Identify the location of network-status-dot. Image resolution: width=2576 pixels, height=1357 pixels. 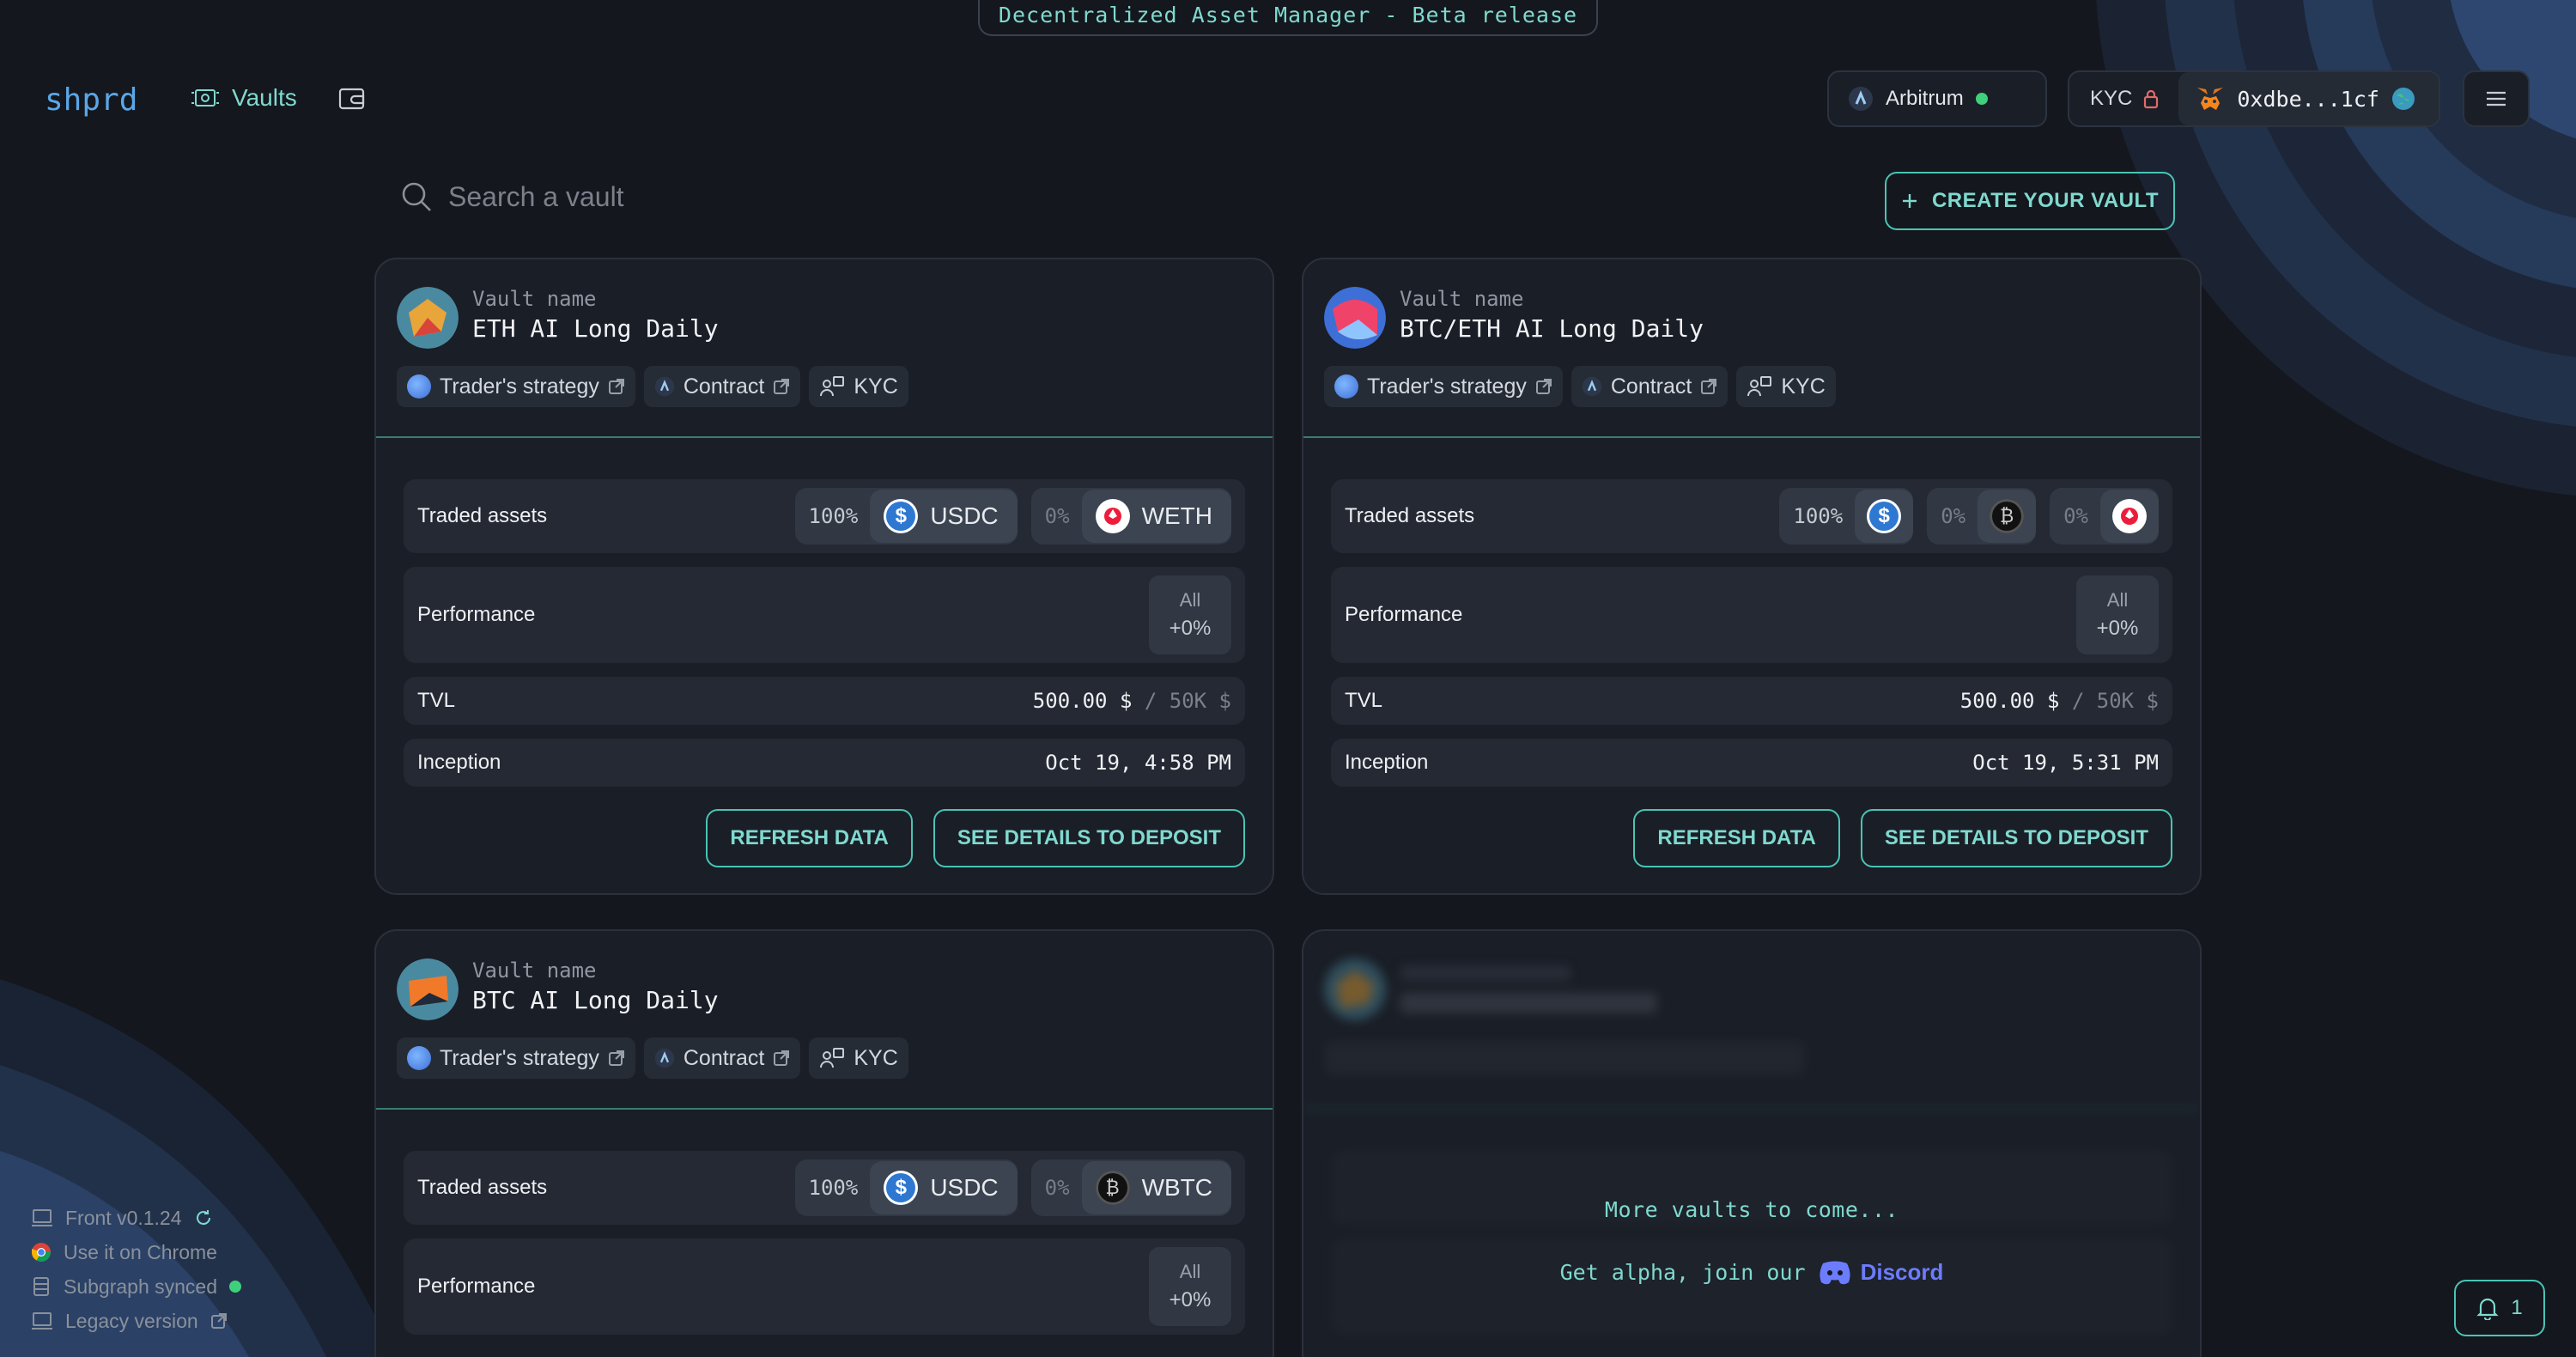
(1982, 99).